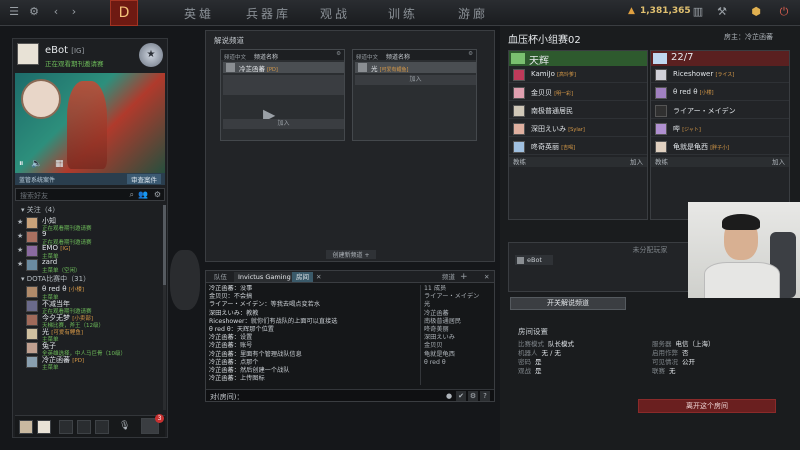  Describe the element at coordinates (350, 395) in the screenshot. I see `chat-input: 对(房间)： ● ✔ ⚙ ?` at that location.